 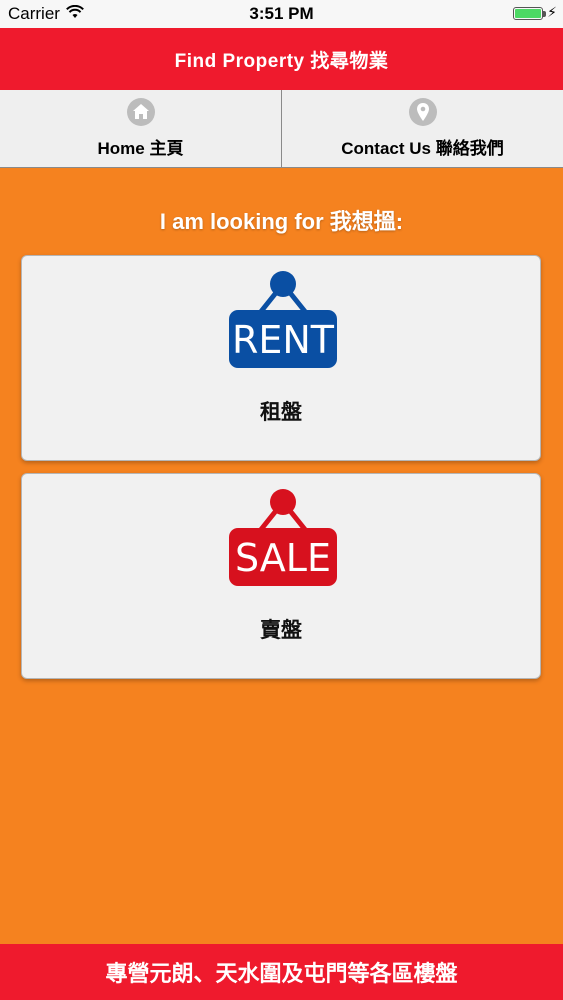 What do you see at coordinates (422, 112) in the screenshot?
I see `location-pin-icon` at bounding box center [422, 112].